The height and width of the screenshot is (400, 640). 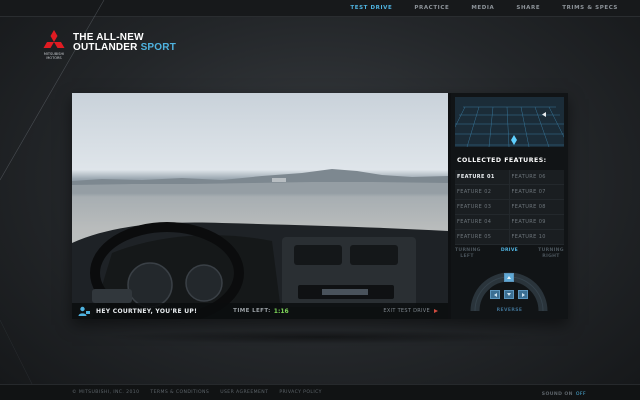 What do you see at coordinates (106, 392) in the screenshot?
I see `copyright-text: © MITSUBISHI, INC. 2010` at bounding box center [106, 392].